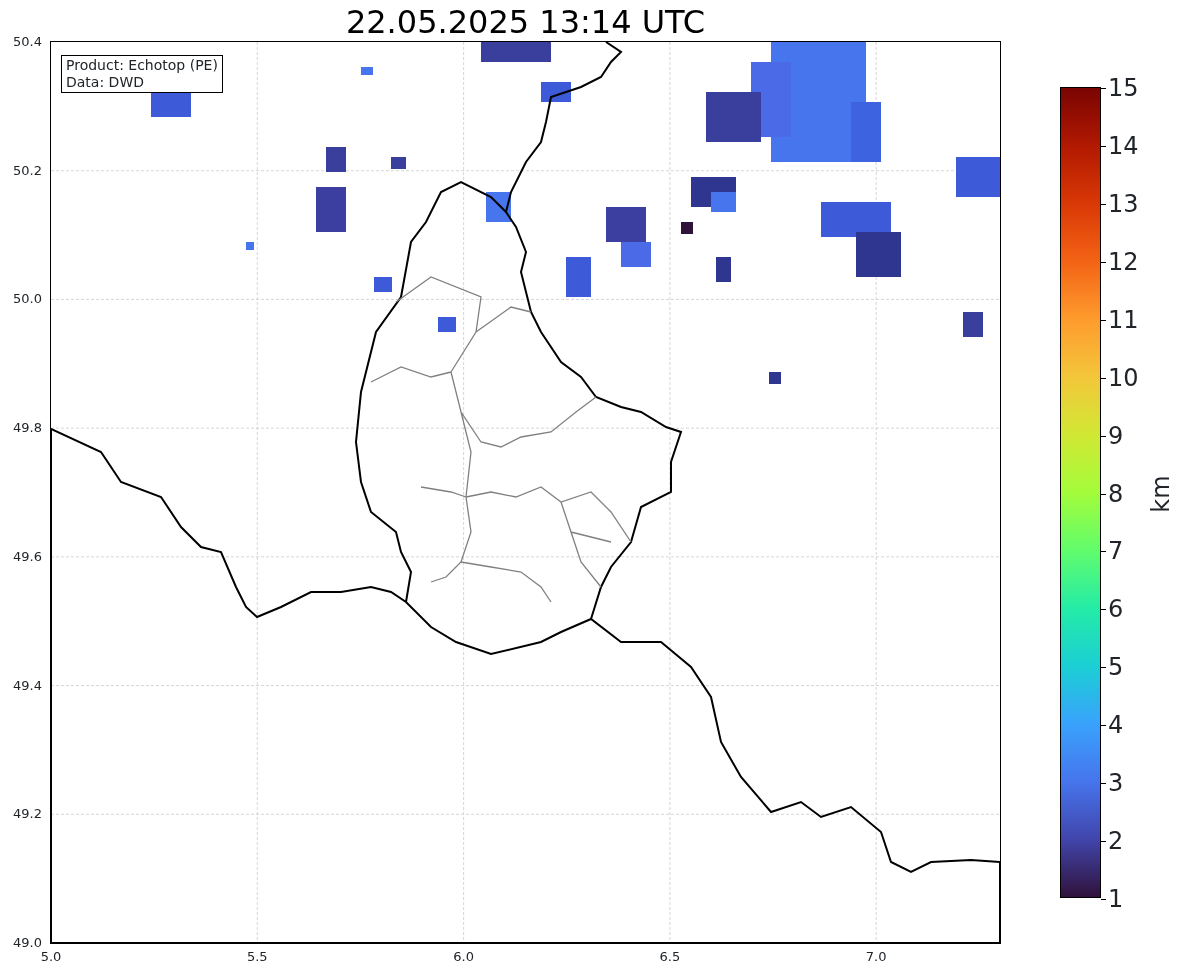 This screenshot has width=1178, height=976. Describe the element at coordinates (876, 957) in the screenshot. I see `x-axis-label: 7.0` at that location.